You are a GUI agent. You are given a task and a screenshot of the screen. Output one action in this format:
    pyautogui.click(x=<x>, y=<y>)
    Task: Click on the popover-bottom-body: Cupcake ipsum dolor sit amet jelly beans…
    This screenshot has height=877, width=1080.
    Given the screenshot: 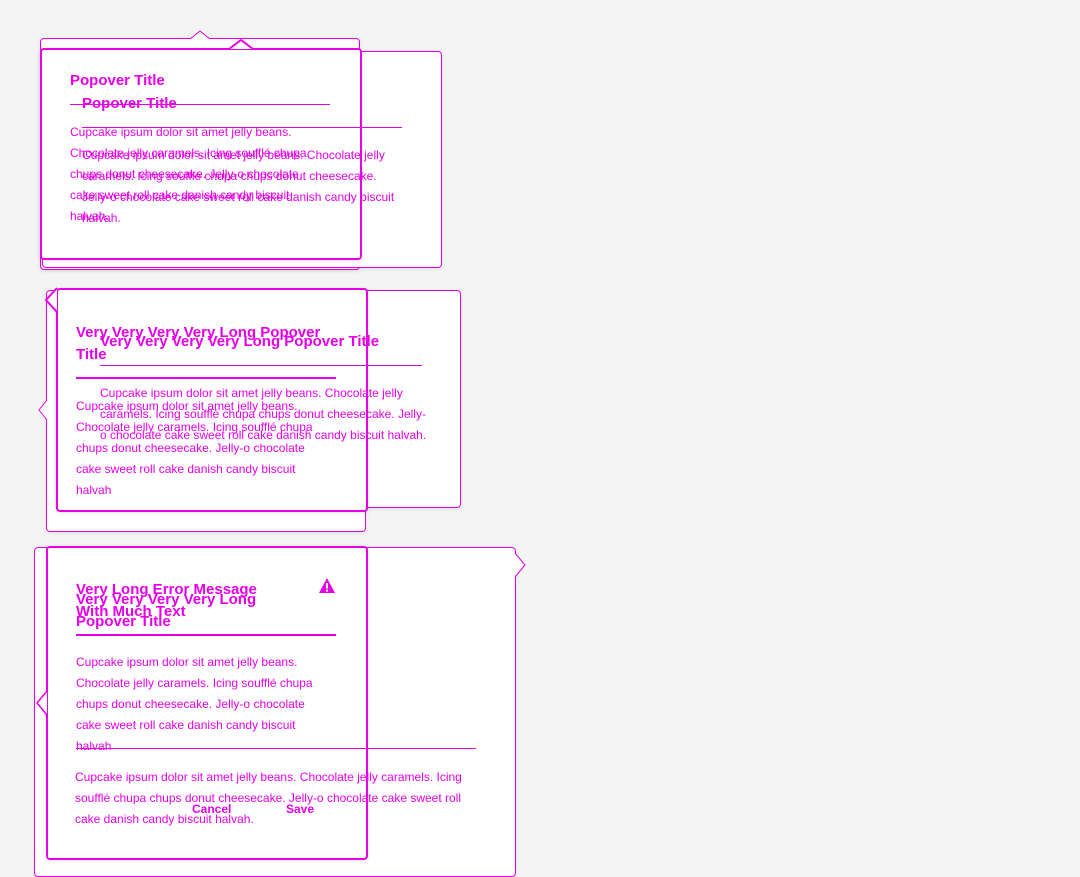 What is the action you would take?
    pyautogui.click(x=194, y=704)
    